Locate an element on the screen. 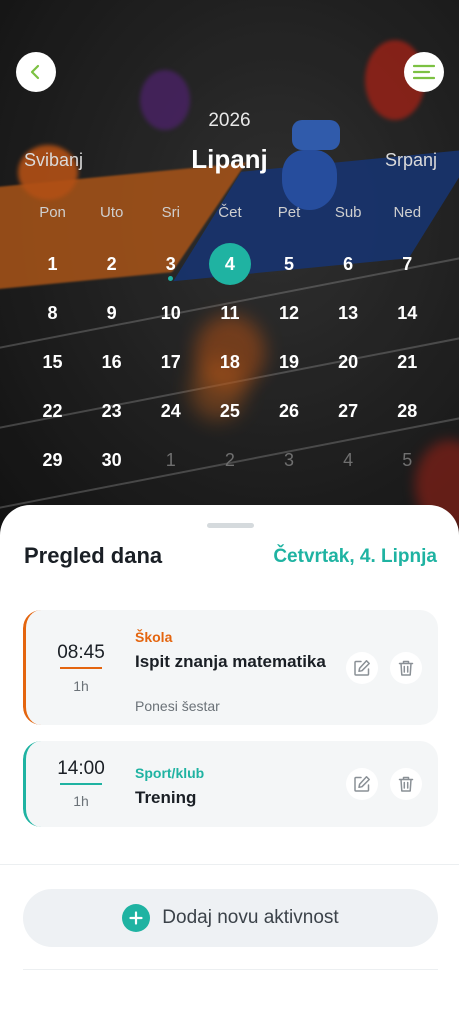 The width and height of the screenshot is (459, 1021). calendar-day: 30 is located at coordinates (111, 463).